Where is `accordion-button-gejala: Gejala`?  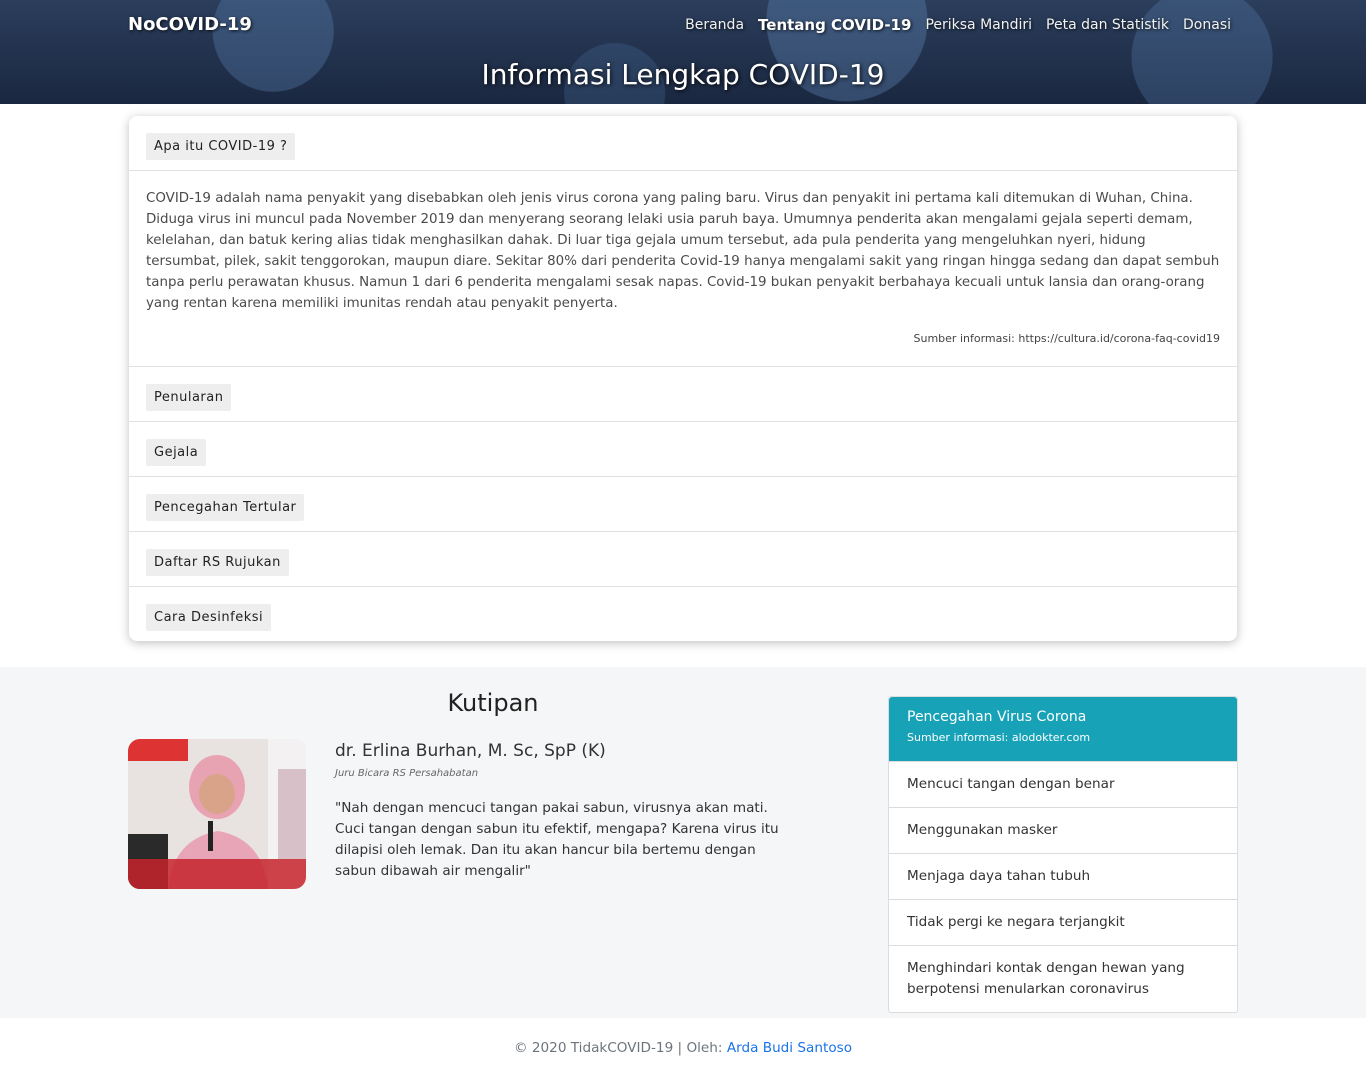
accordion-button-gejala: Gejala is located at coordinates (176, 452).